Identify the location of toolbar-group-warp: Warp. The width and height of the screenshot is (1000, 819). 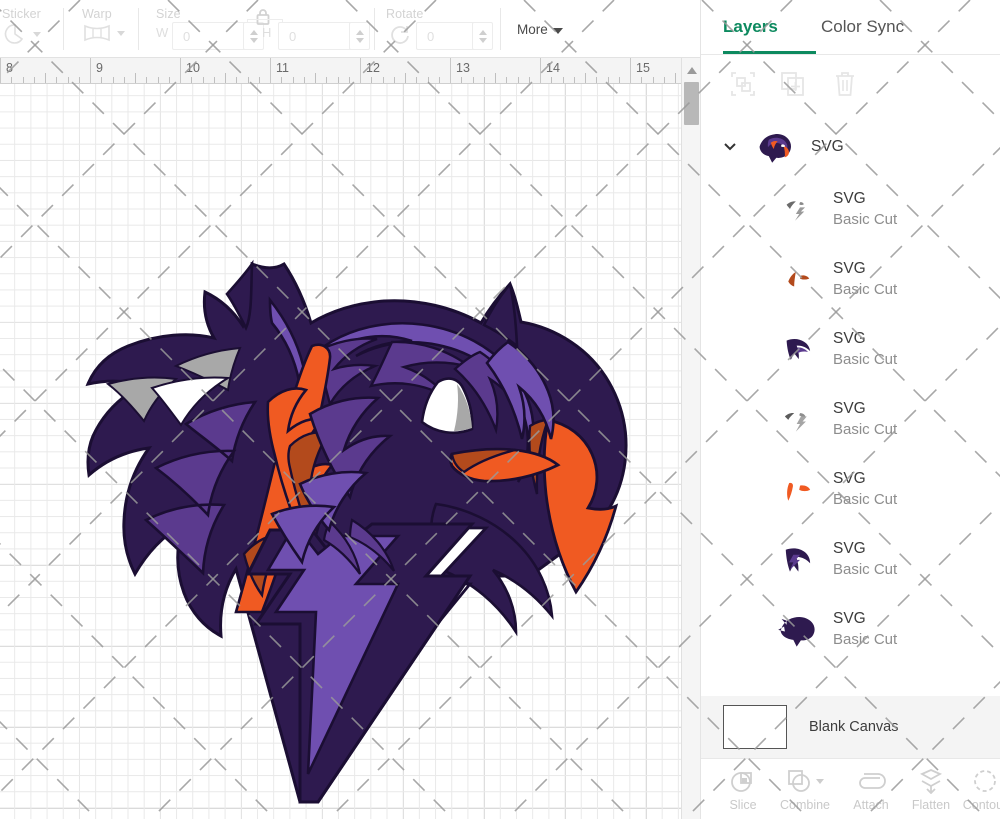
(120, 28).